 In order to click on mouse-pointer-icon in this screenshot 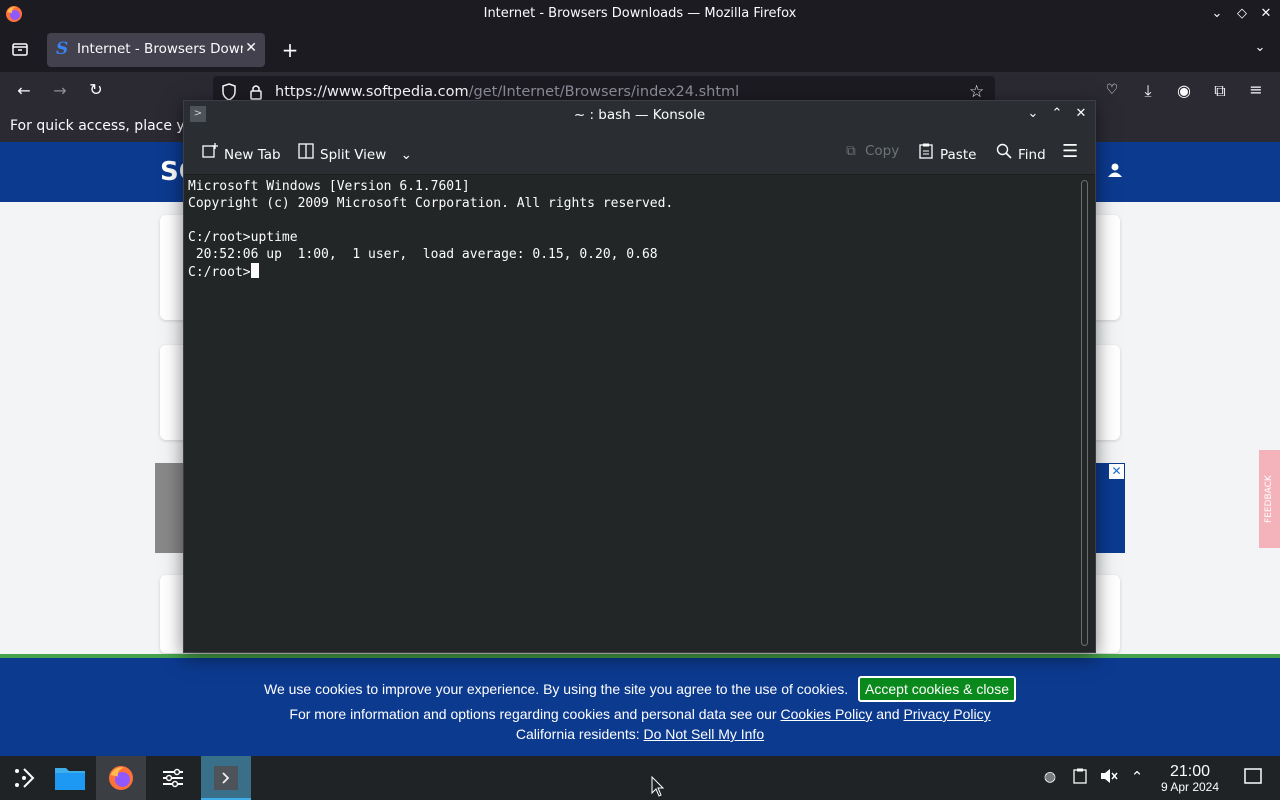, I will do `click(658, 786)`.